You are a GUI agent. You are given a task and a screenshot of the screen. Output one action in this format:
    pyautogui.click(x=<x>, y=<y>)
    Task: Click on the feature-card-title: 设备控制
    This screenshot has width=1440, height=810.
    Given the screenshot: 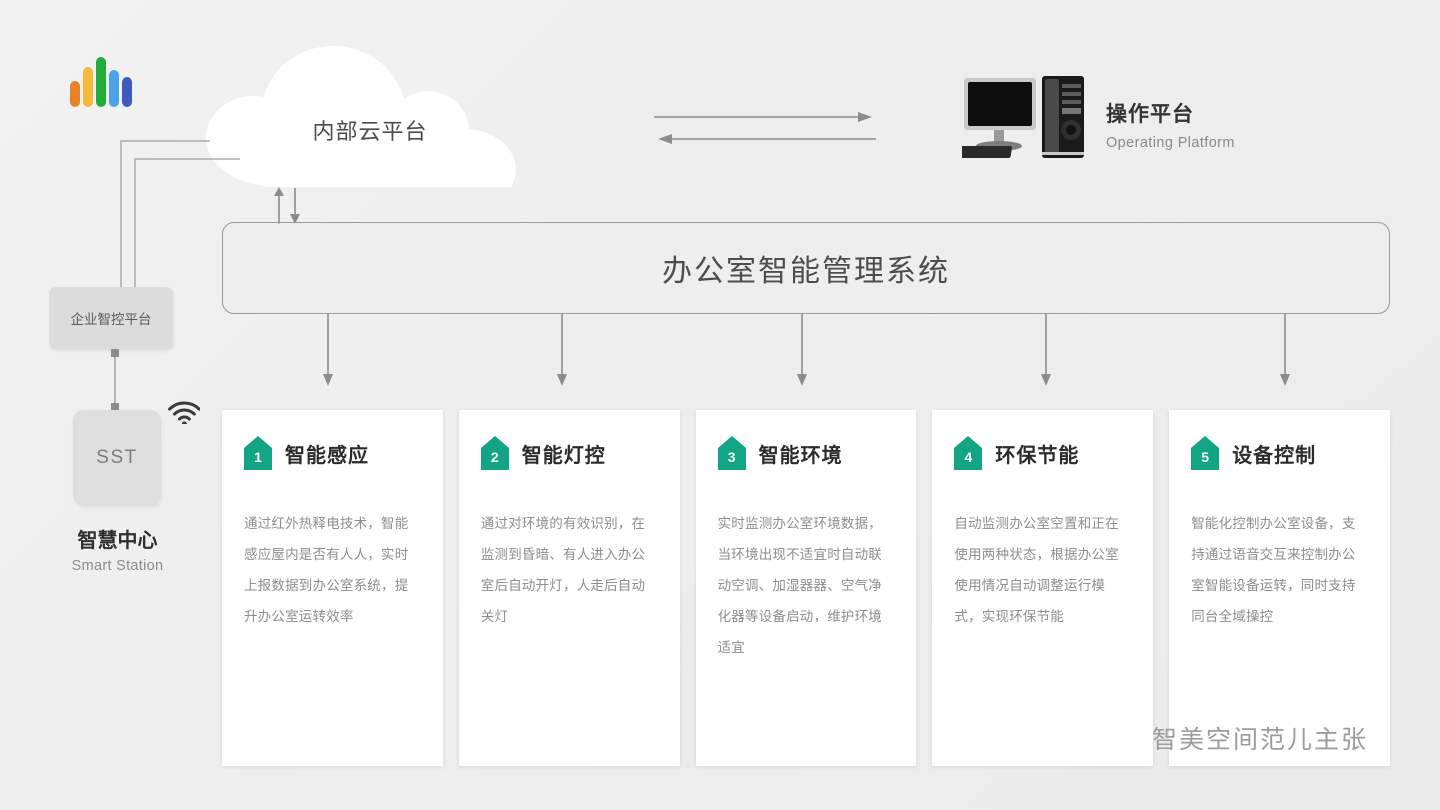 What is the action you would take?
    pyautogui.click(x=1274, y=455)
    